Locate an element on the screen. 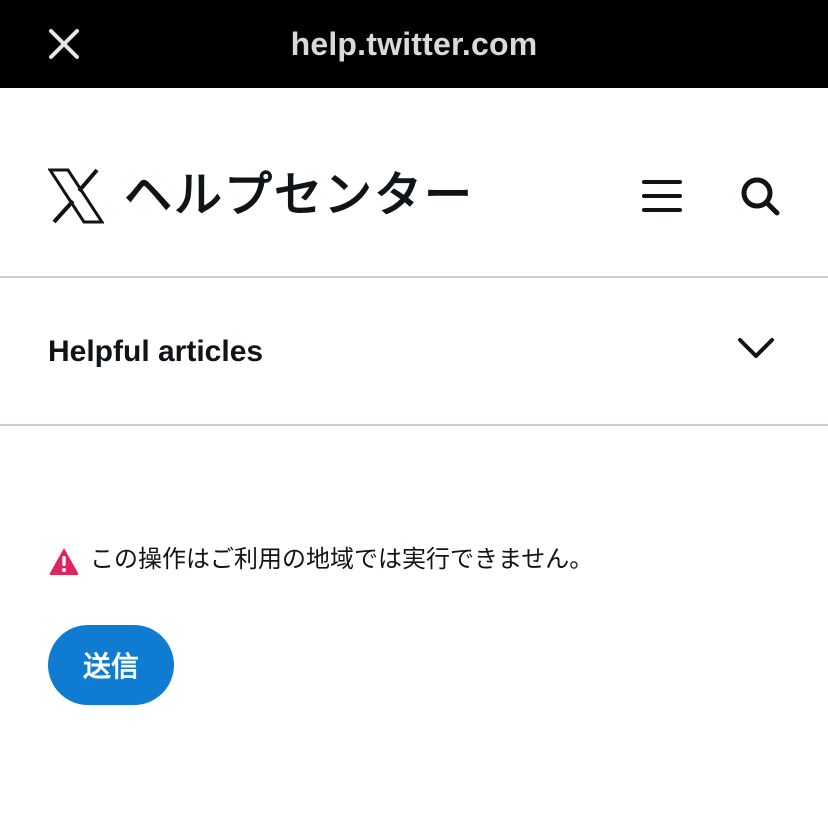 This screenshot has height=813, width=828. submit-button: 送信 is located at coordinates (111, 665).